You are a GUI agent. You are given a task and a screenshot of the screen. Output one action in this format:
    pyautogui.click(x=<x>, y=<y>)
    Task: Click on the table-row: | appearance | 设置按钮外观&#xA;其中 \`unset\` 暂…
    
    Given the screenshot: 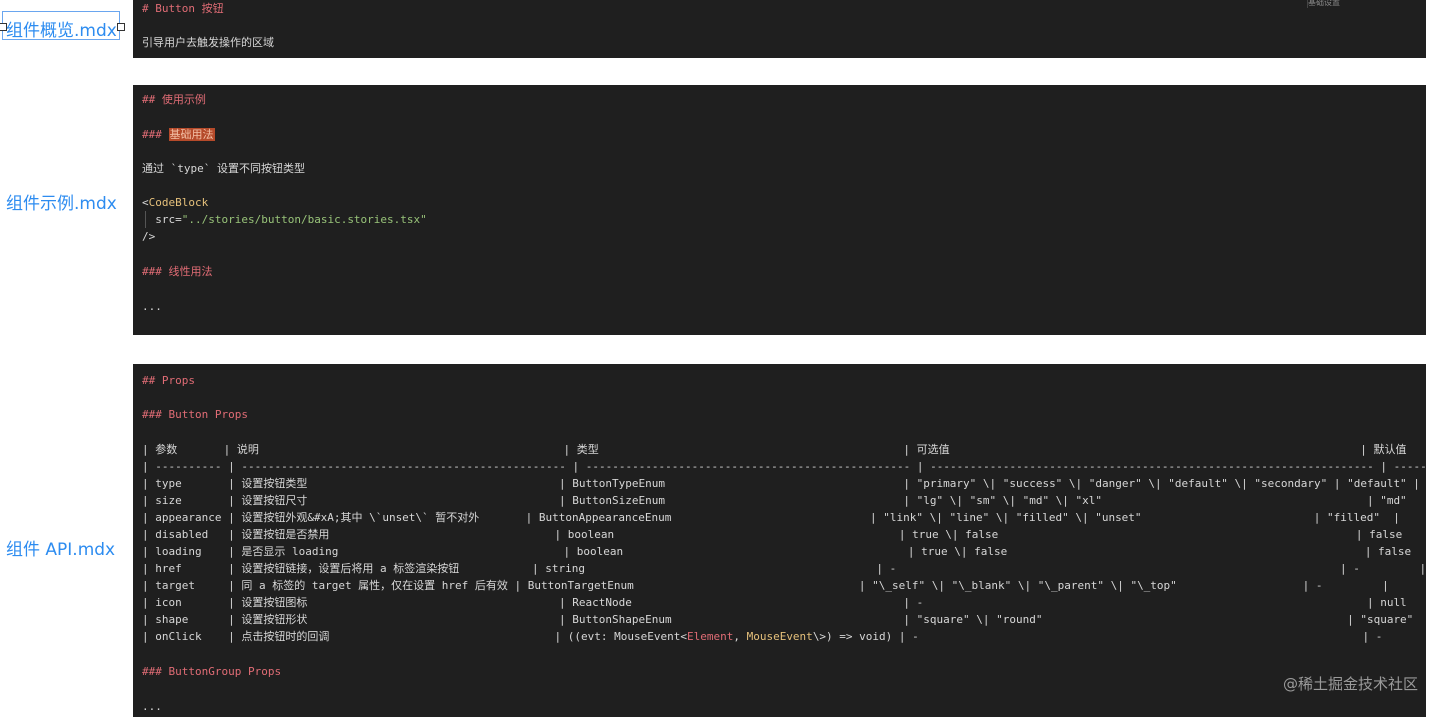 What is the action you would take?
    pyautogui.click(x=771, y=517)
    